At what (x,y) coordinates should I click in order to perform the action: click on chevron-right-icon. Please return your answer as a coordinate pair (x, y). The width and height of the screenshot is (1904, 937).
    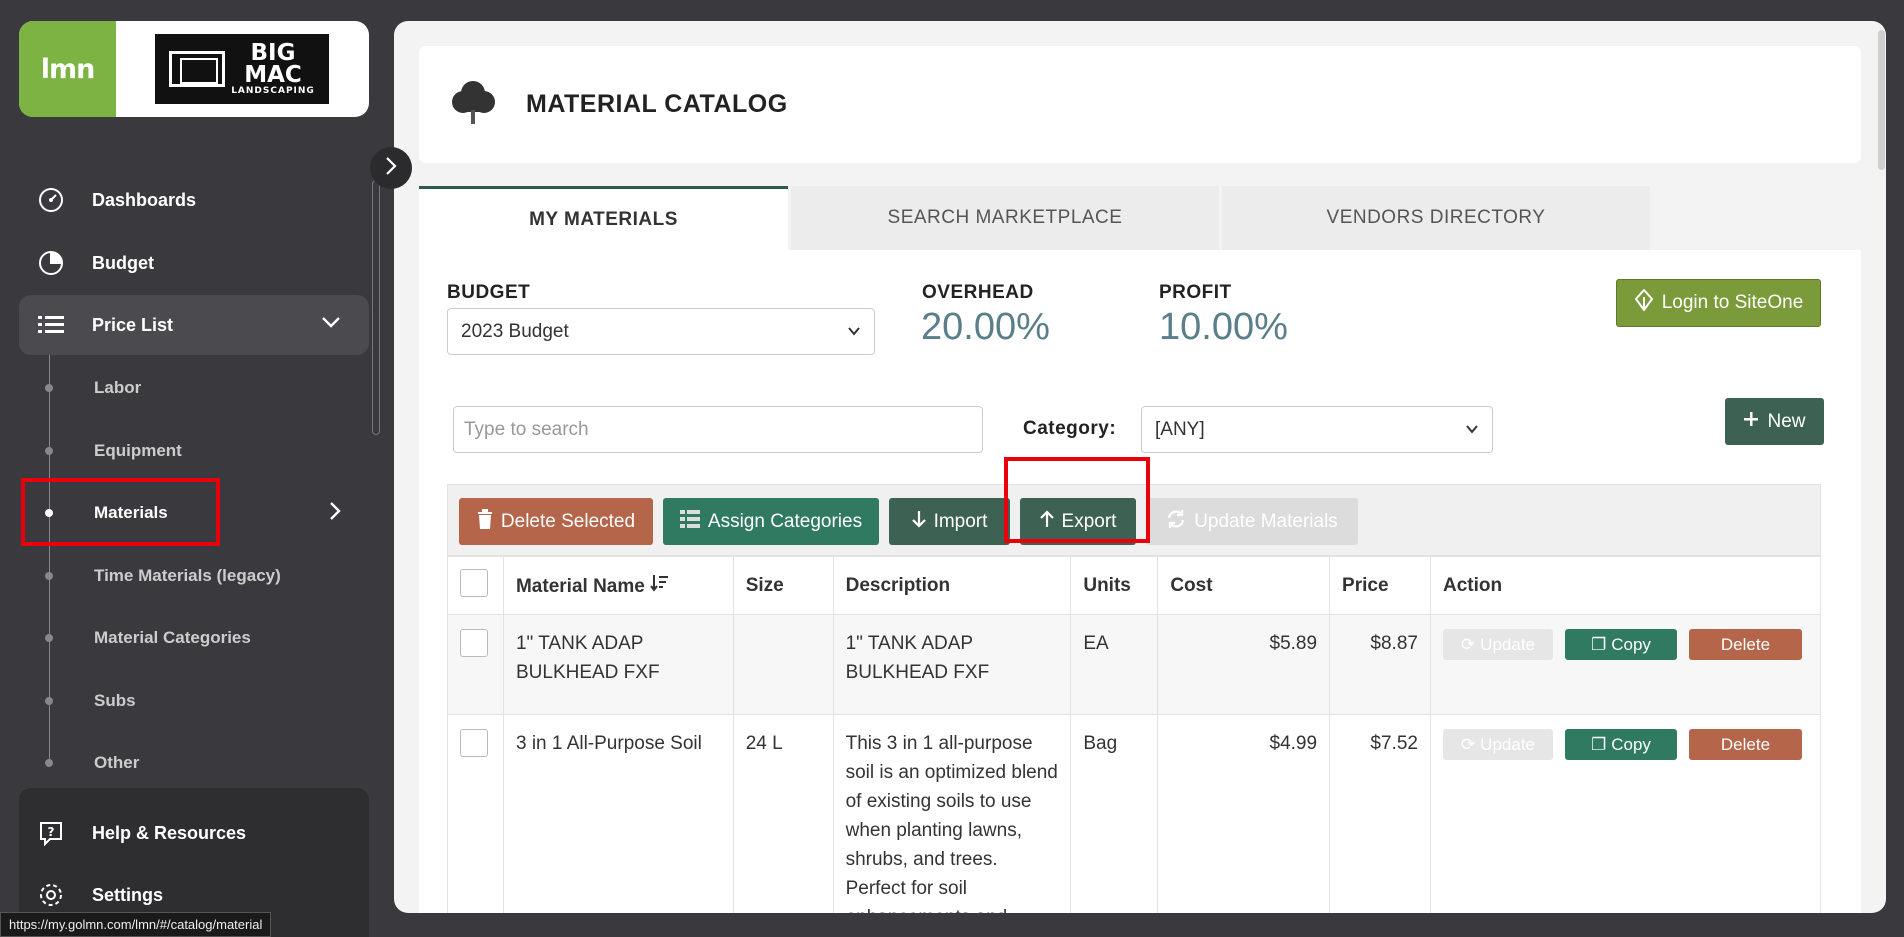
    Looking at the image, I should click on (391, 168).